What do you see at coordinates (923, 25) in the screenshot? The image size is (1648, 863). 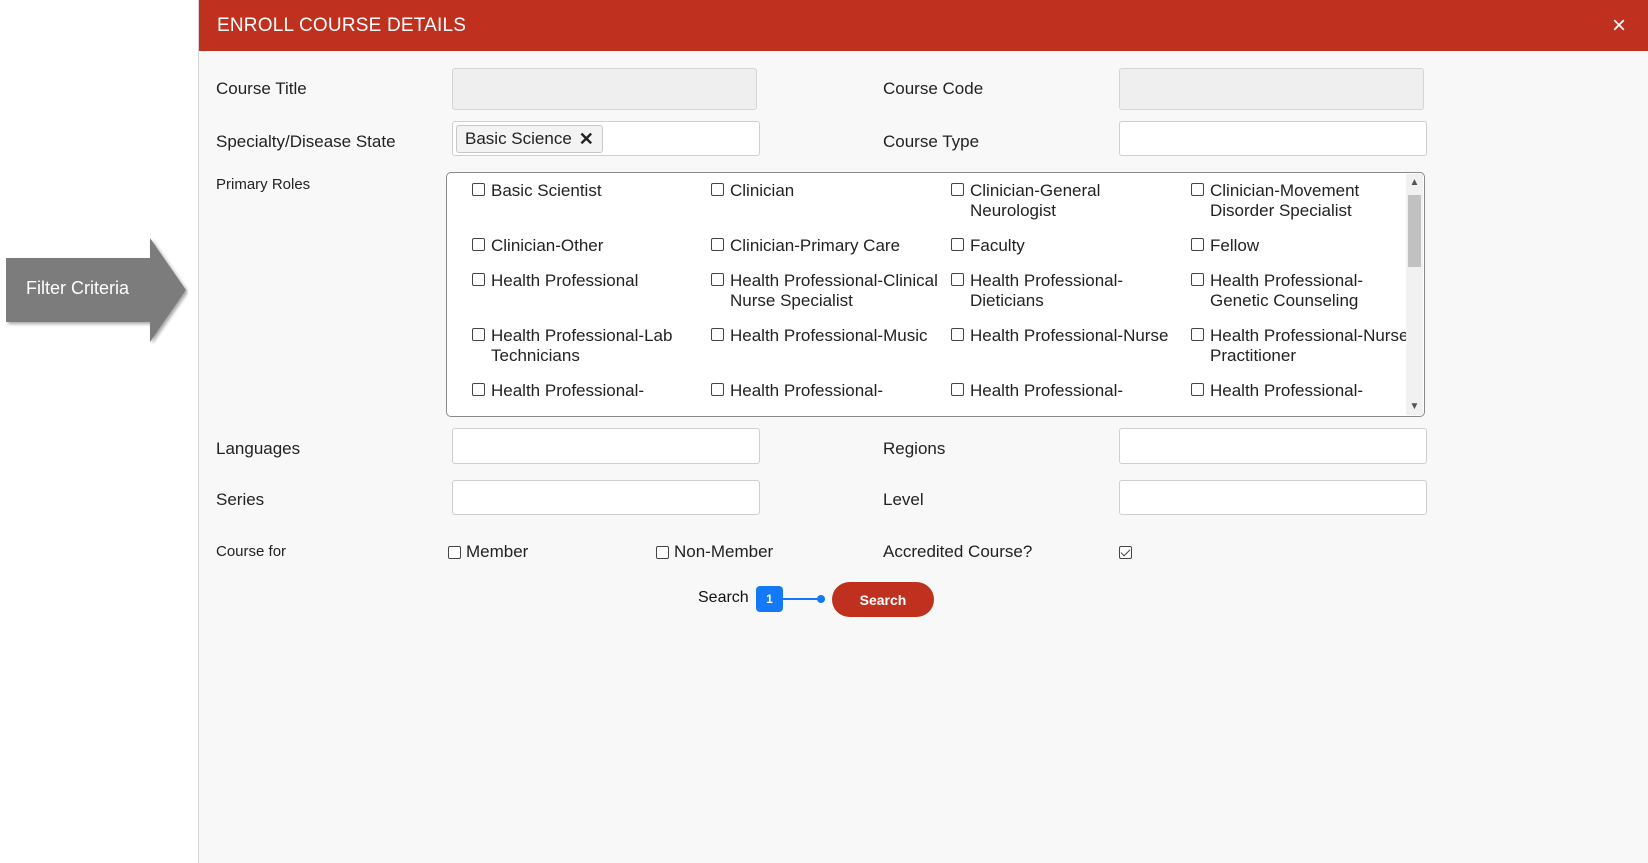 I see `modal-header: ENROLL COURSE DETAILS ×` at bounding box center [923, 25].